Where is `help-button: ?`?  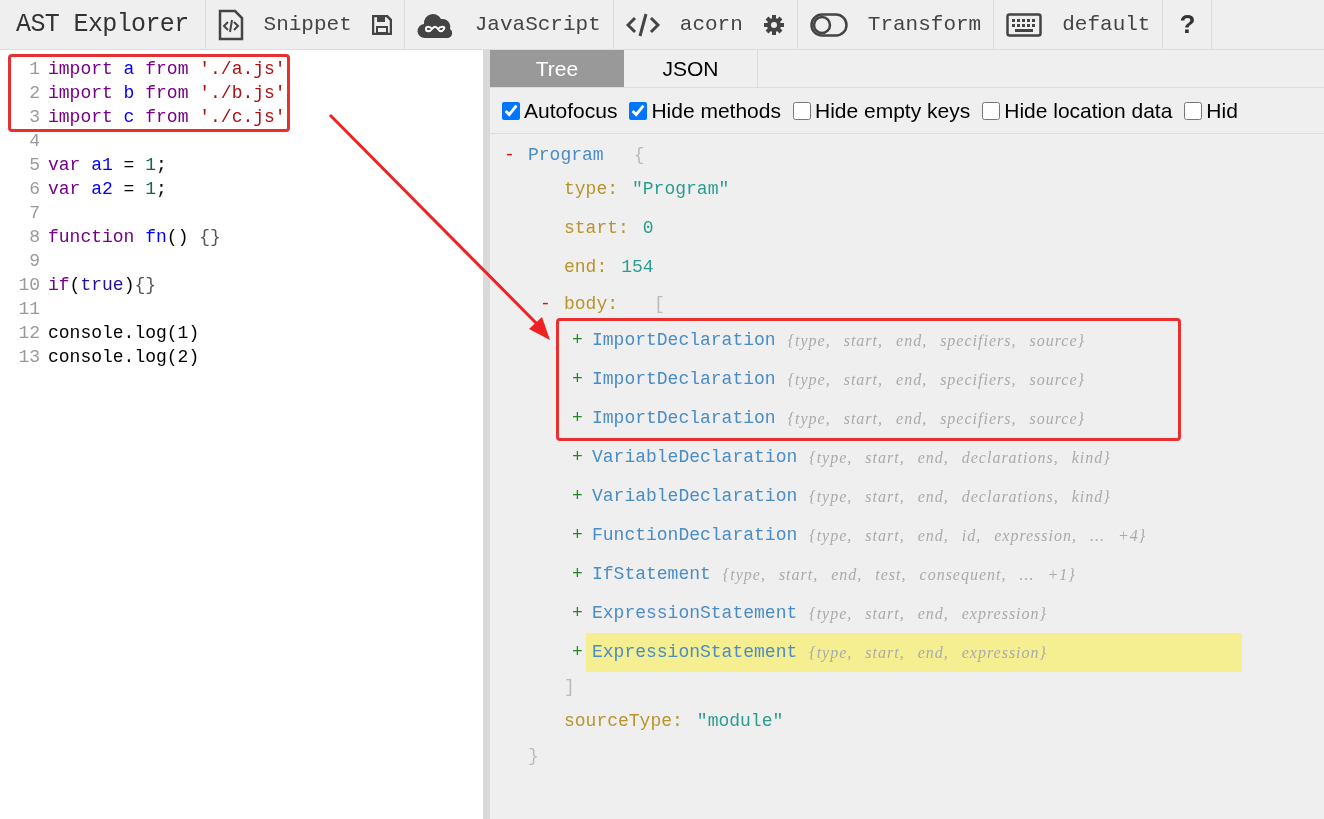
help-button: ? is located at coordinates (1188, 24).